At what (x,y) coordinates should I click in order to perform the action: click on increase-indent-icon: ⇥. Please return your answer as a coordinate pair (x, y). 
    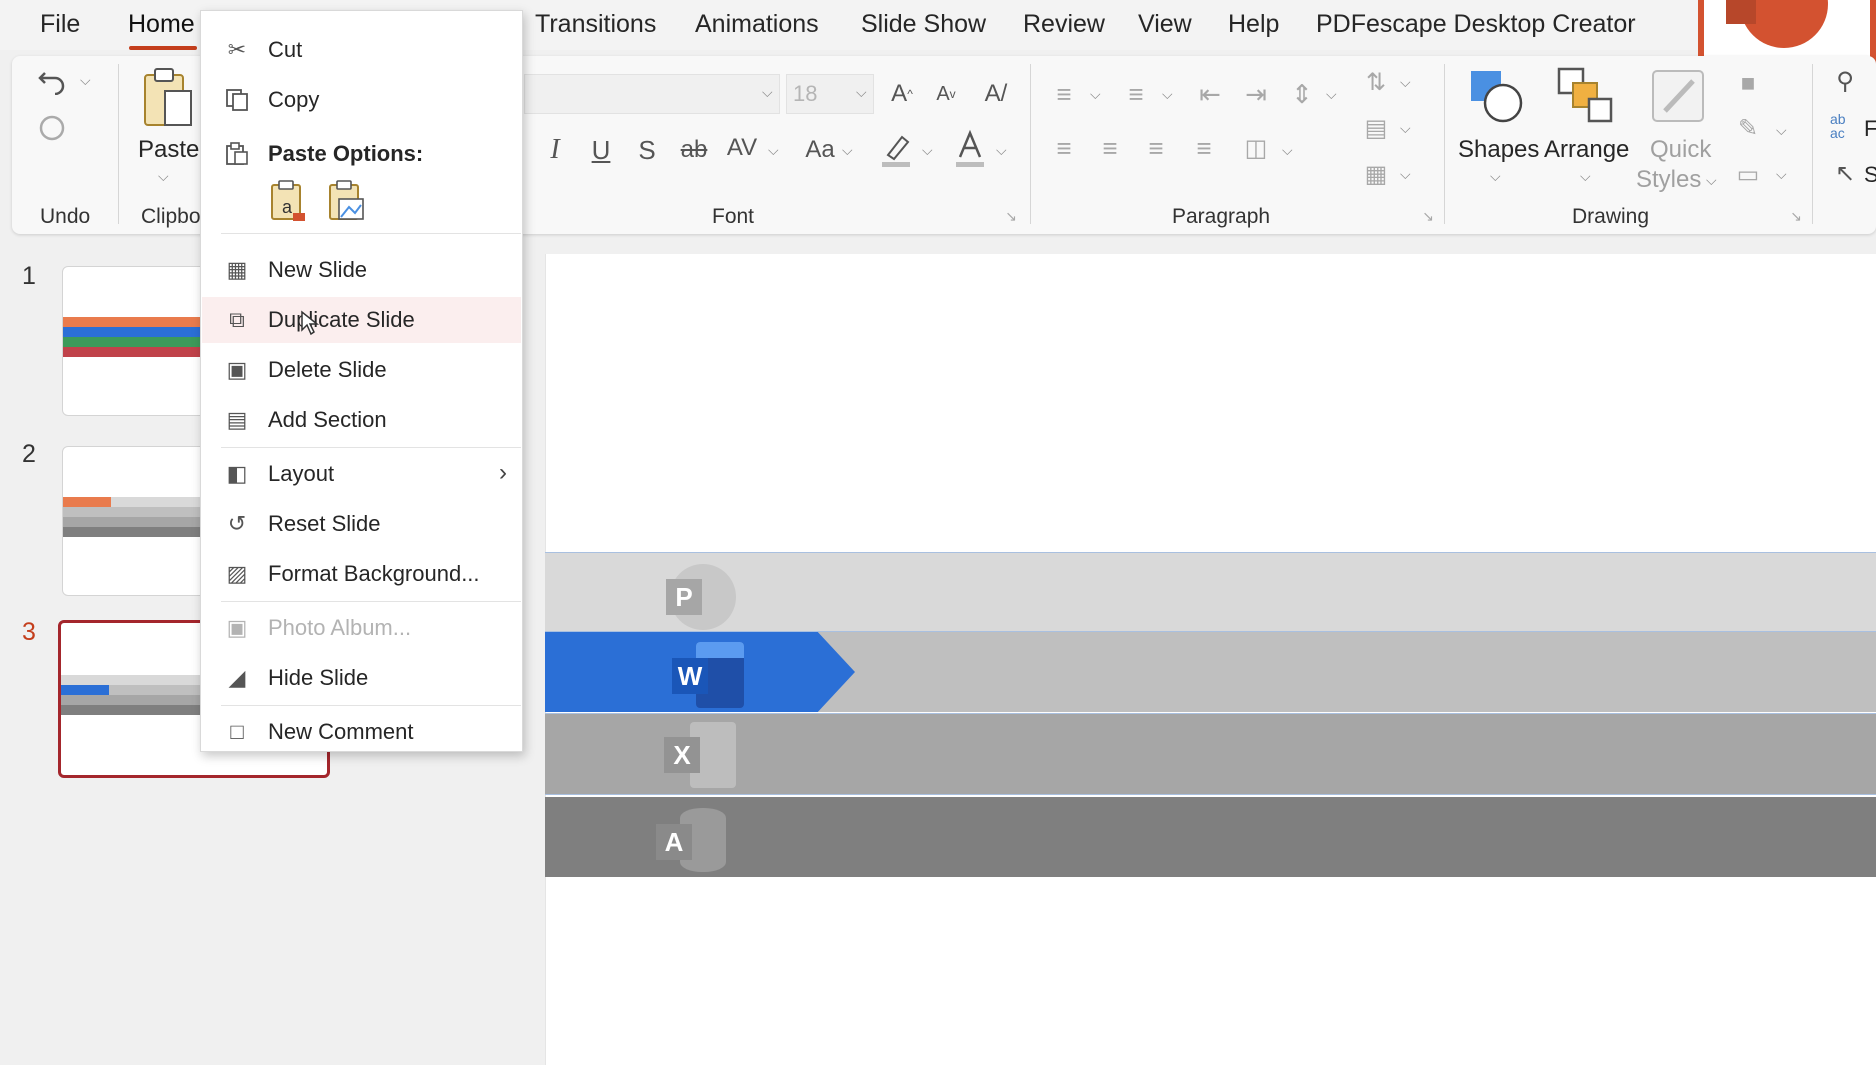
    Looking at the image, I should click on (1256, 94).